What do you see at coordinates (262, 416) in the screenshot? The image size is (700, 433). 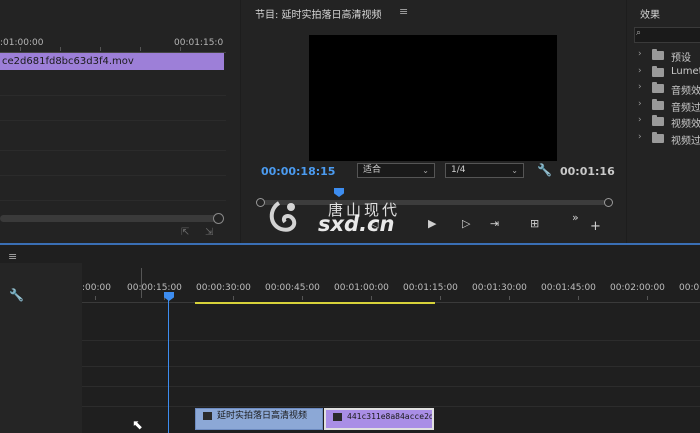 I see `clip-label: 延时实拍落日高清视频` at bounding box center [262, 416].